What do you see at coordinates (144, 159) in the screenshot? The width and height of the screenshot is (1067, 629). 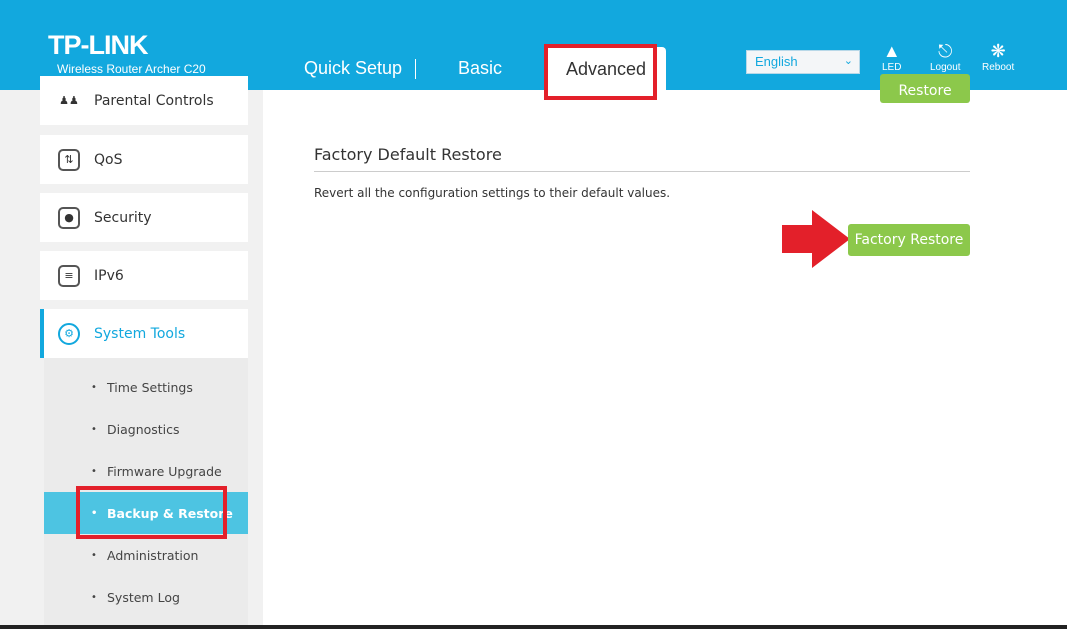 I see `sidebar-item-qos: ⇅ QoS` at bounding box center [144, 159].